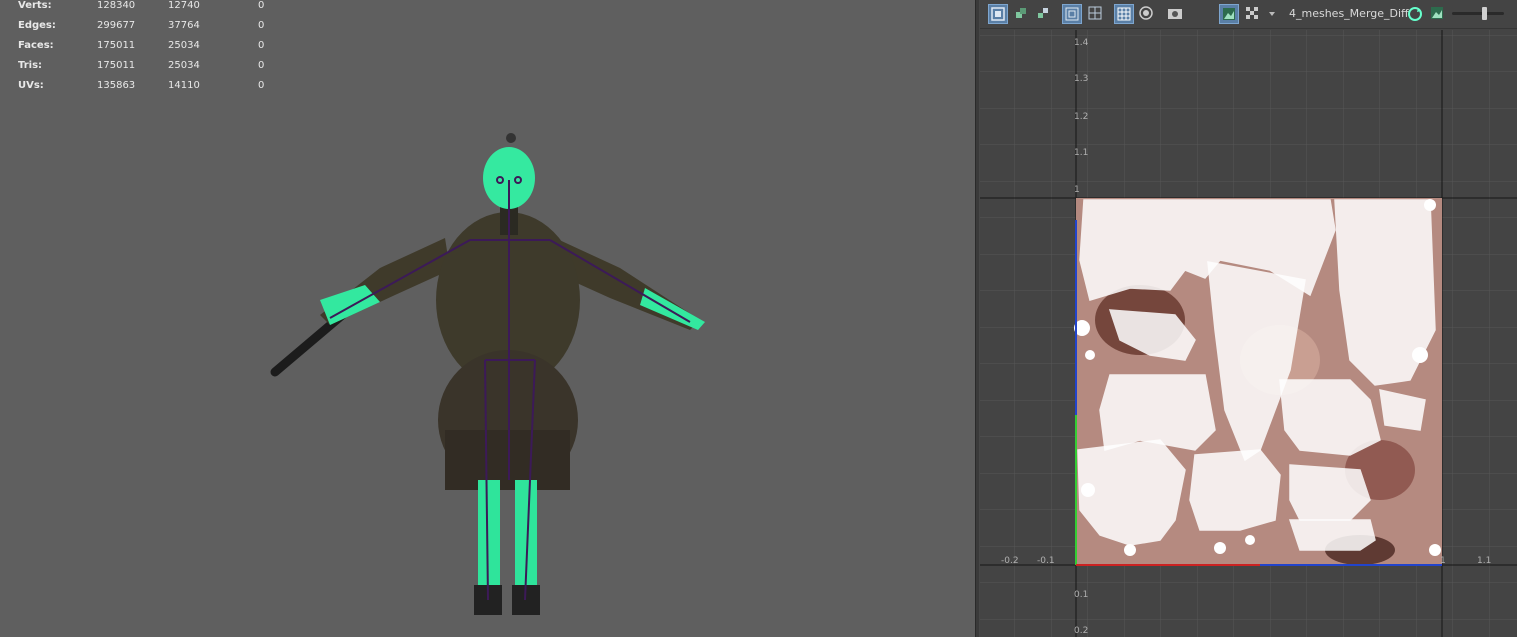 Image resolution: width=1517 pixels, height=637 pixels. Describe the element at coordinates (1443, 561) in the screenshot. I see `u-tick-label: 1` at that location.